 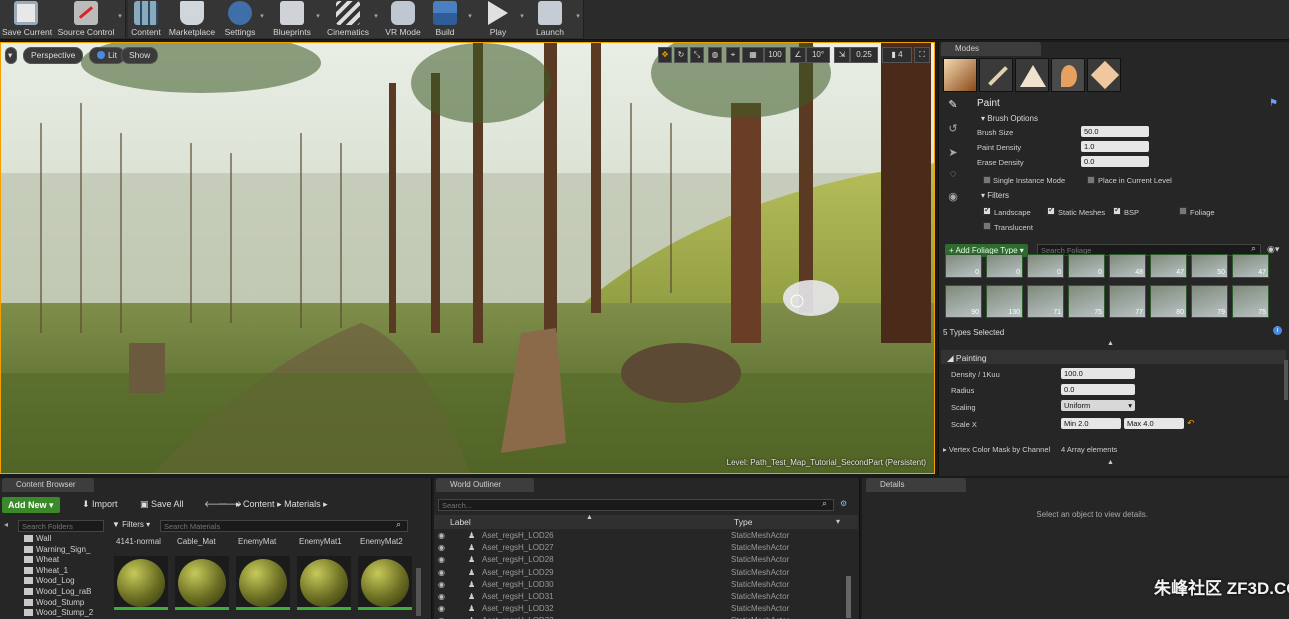 What do you see at coordinates (848, 597) in the screenshot?
I see `outliner-scrollbar` at bounding box center [848, 597].